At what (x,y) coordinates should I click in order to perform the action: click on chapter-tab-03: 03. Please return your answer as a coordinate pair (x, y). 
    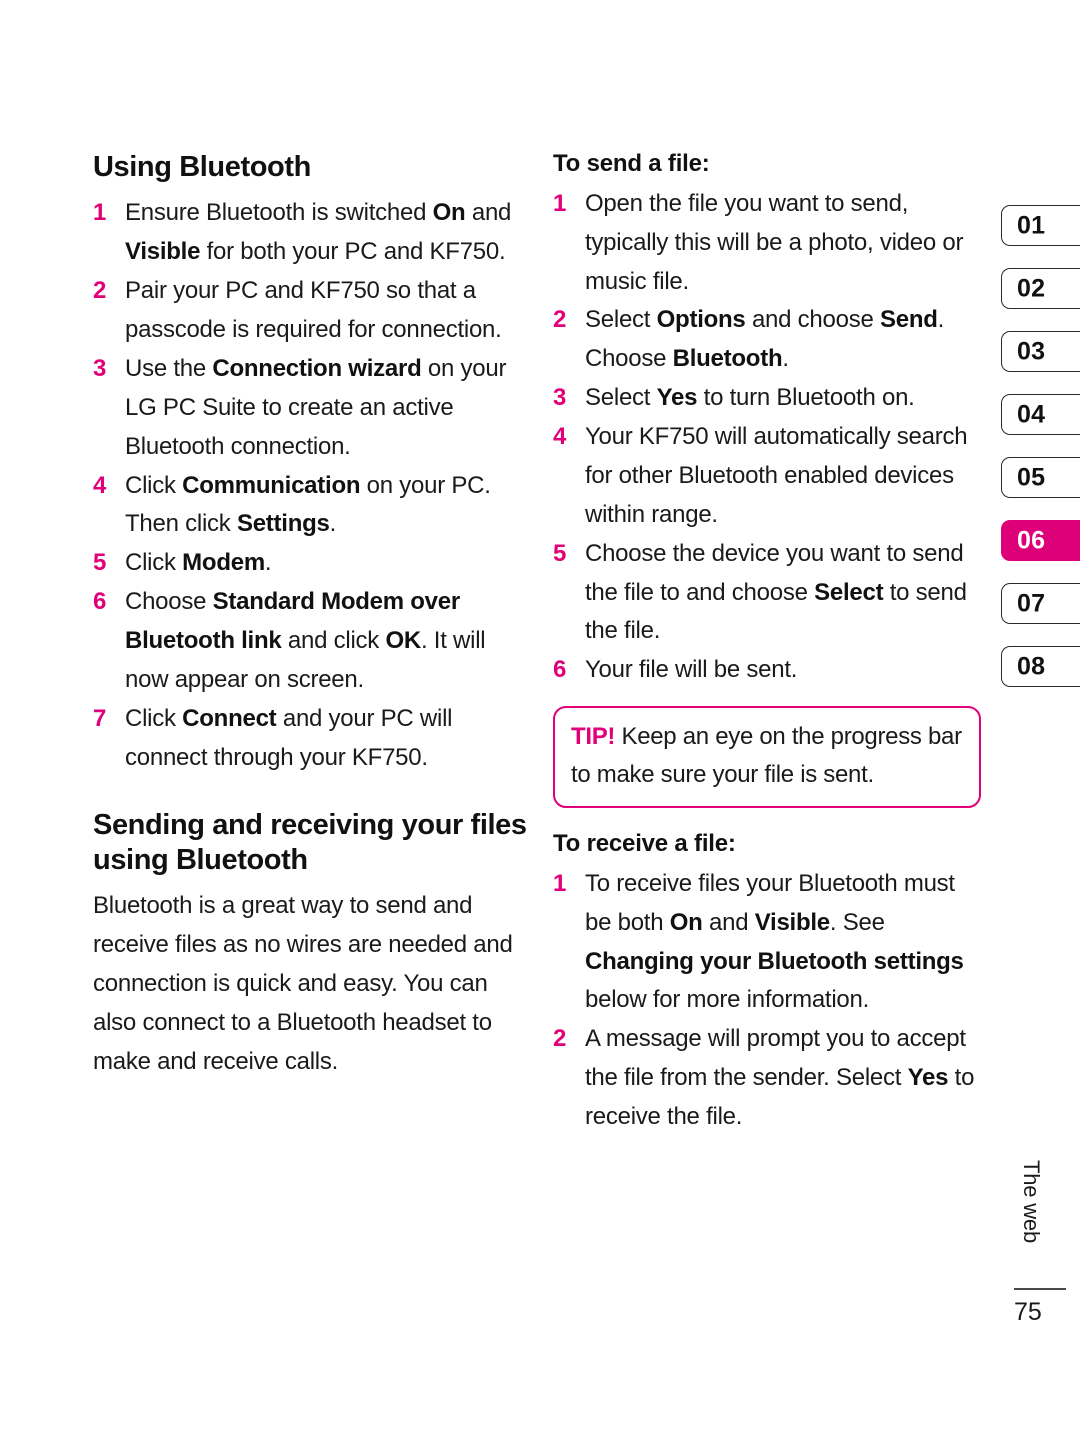
    Looking at the image, I should click on (1040, 351).